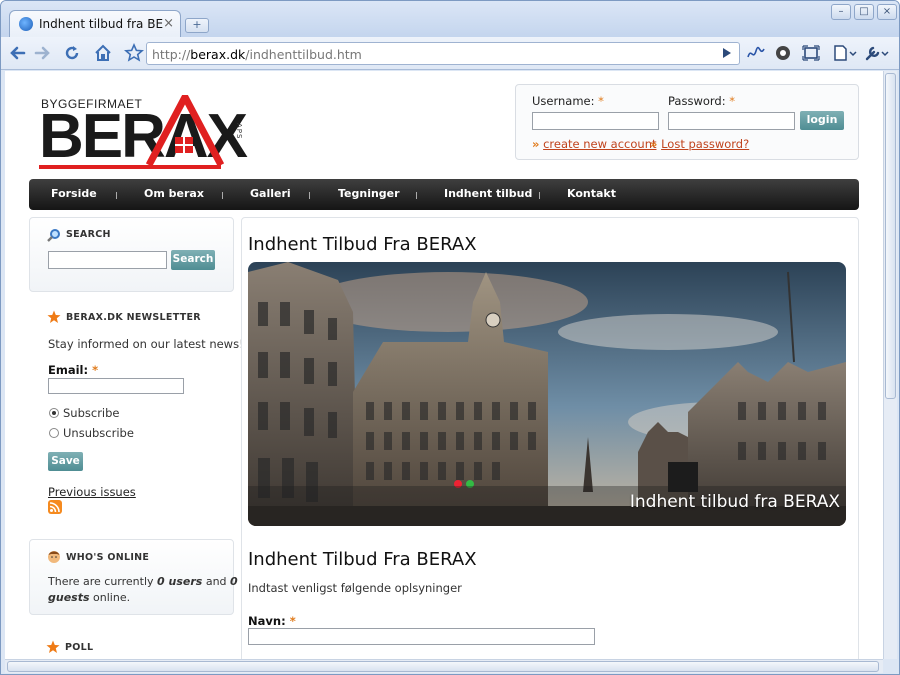 This screenshot has width=900, height=675. What do you see at coordinates (91, 413) in the screenshot?
I see `subscribe-label: Subscribe` at bounding box center [91, 413].